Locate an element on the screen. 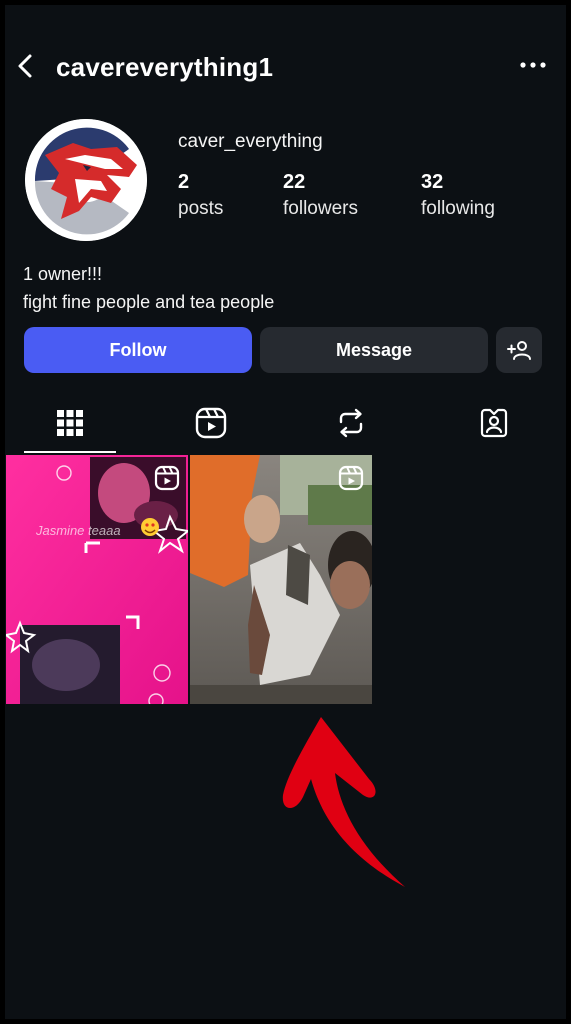  more-horizontal-icon is located at coordinates (533, 65).